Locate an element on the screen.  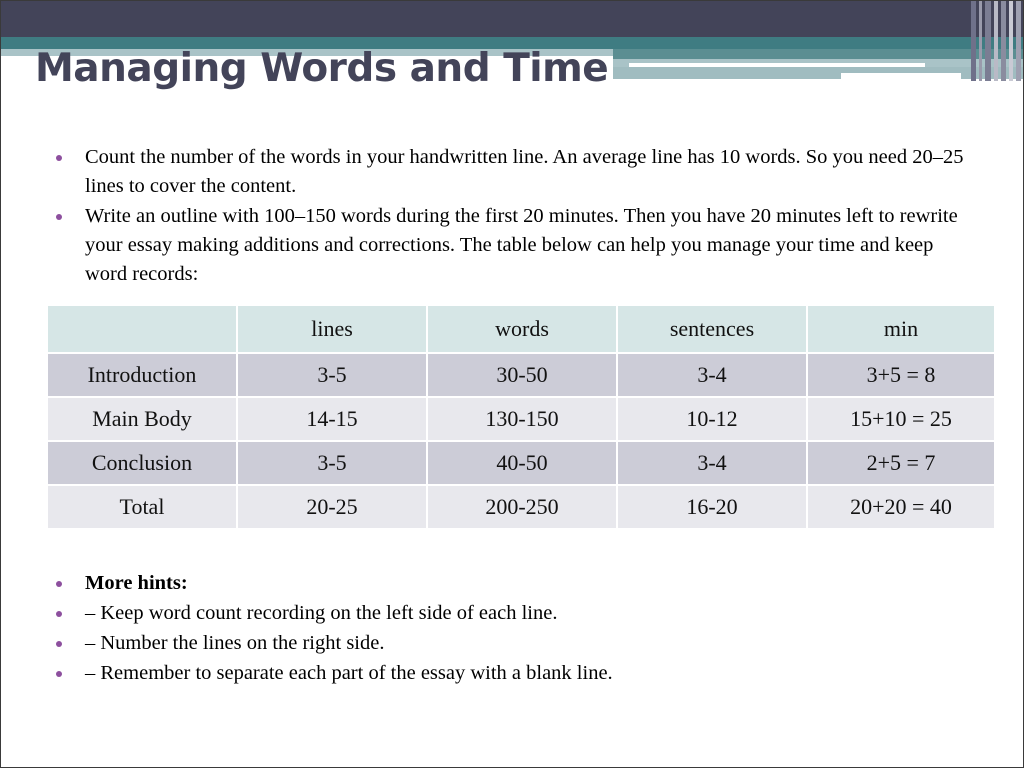
header-dark-band is located at coordinates (512, 19).